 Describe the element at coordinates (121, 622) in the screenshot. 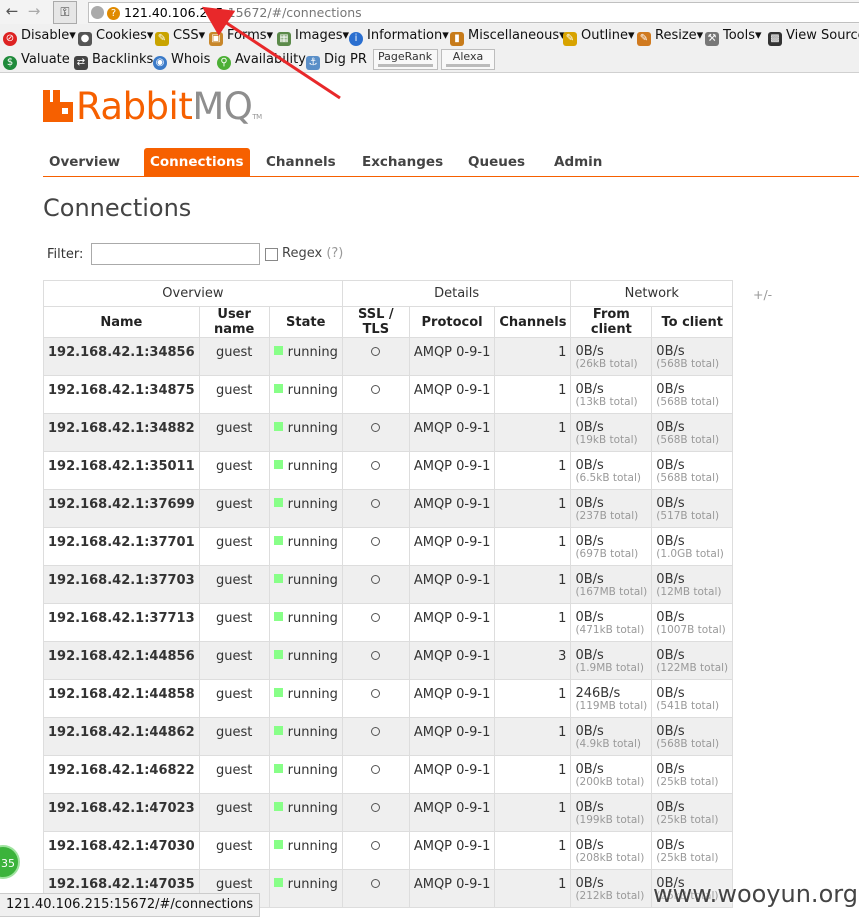

I see `connection-name-link: 192.168.42.1:37713` at that location.